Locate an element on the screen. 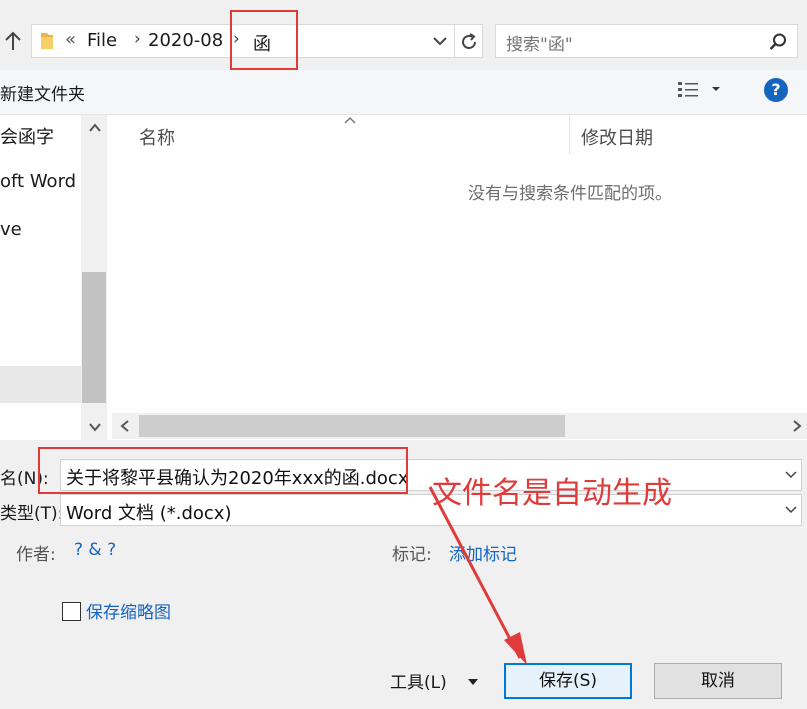 The height and width of the screenshot is (709, 807). tags-label: 标记: is located at coordinates (412, 555).